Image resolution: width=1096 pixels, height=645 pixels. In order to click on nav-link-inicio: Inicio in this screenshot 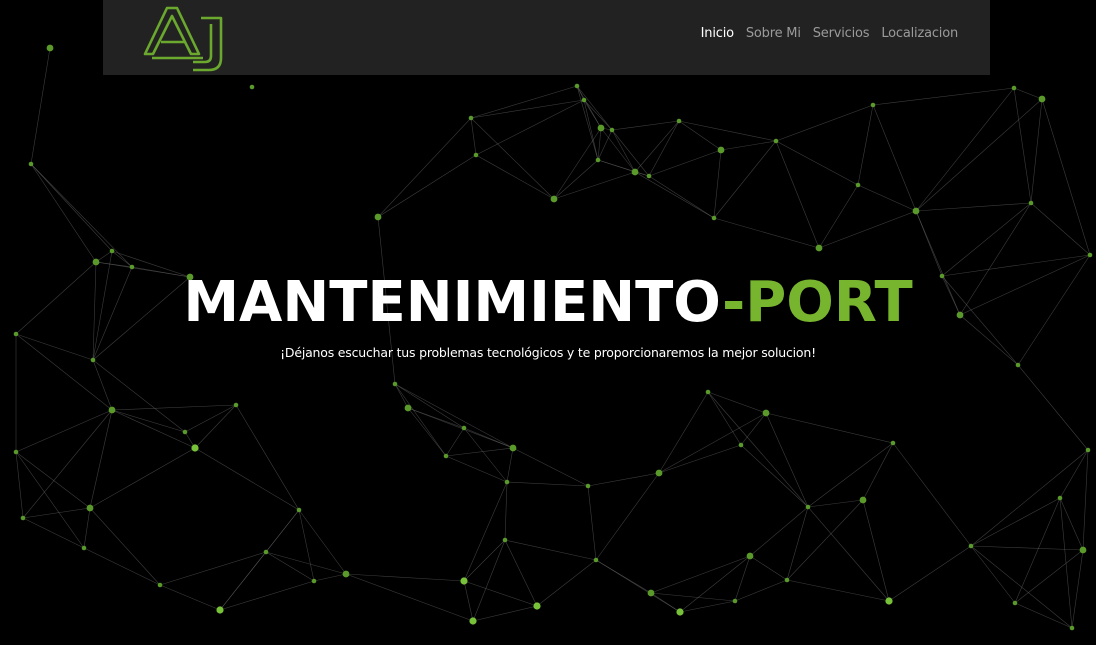, I will do `click(717, 33)`.